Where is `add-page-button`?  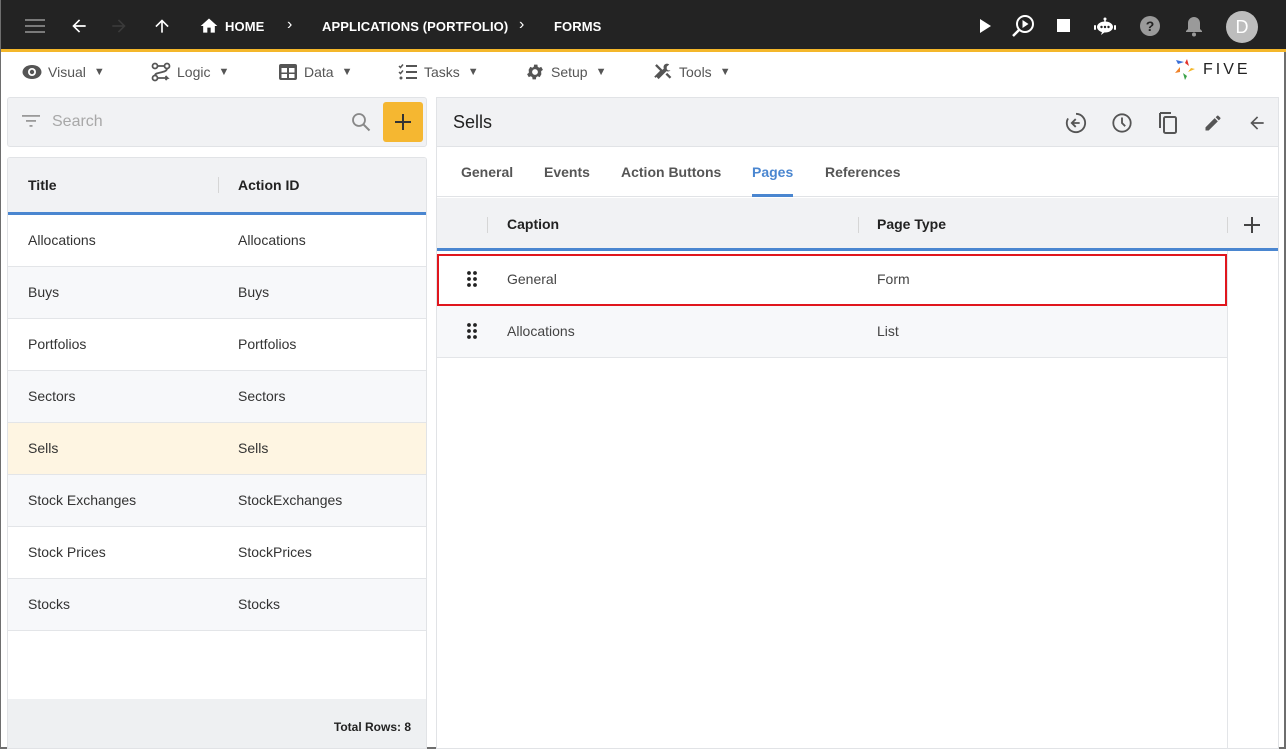
add-page-button is located at coordinates (1252, 225).